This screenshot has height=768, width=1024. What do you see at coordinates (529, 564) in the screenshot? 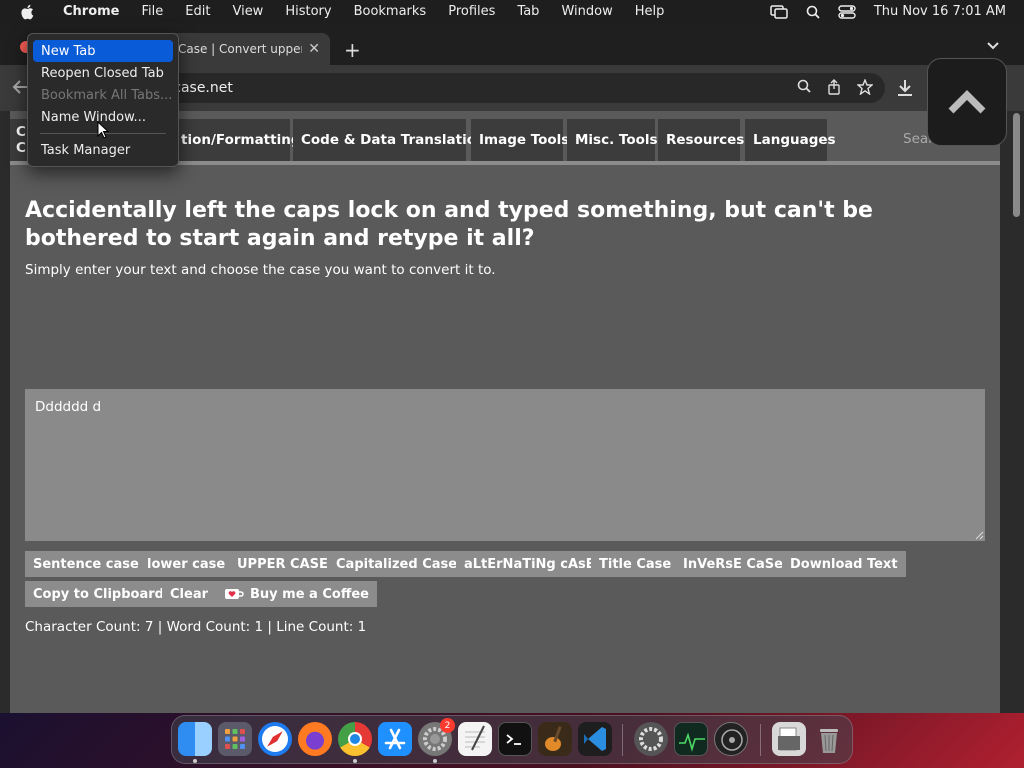
I see `alternating-case-button: aLtErNaTiNg cAsE` at bounding box center [529, 564].